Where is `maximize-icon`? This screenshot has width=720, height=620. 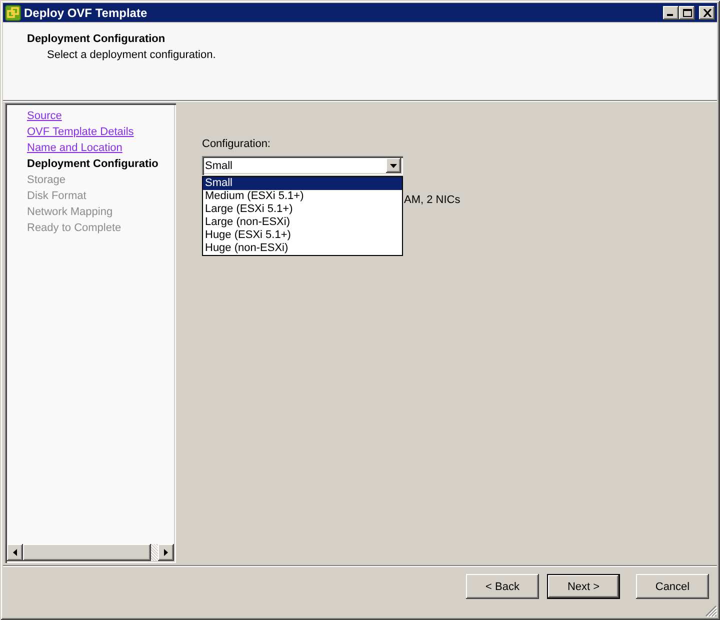
maximize-icon is located at coordinates (687, 12).